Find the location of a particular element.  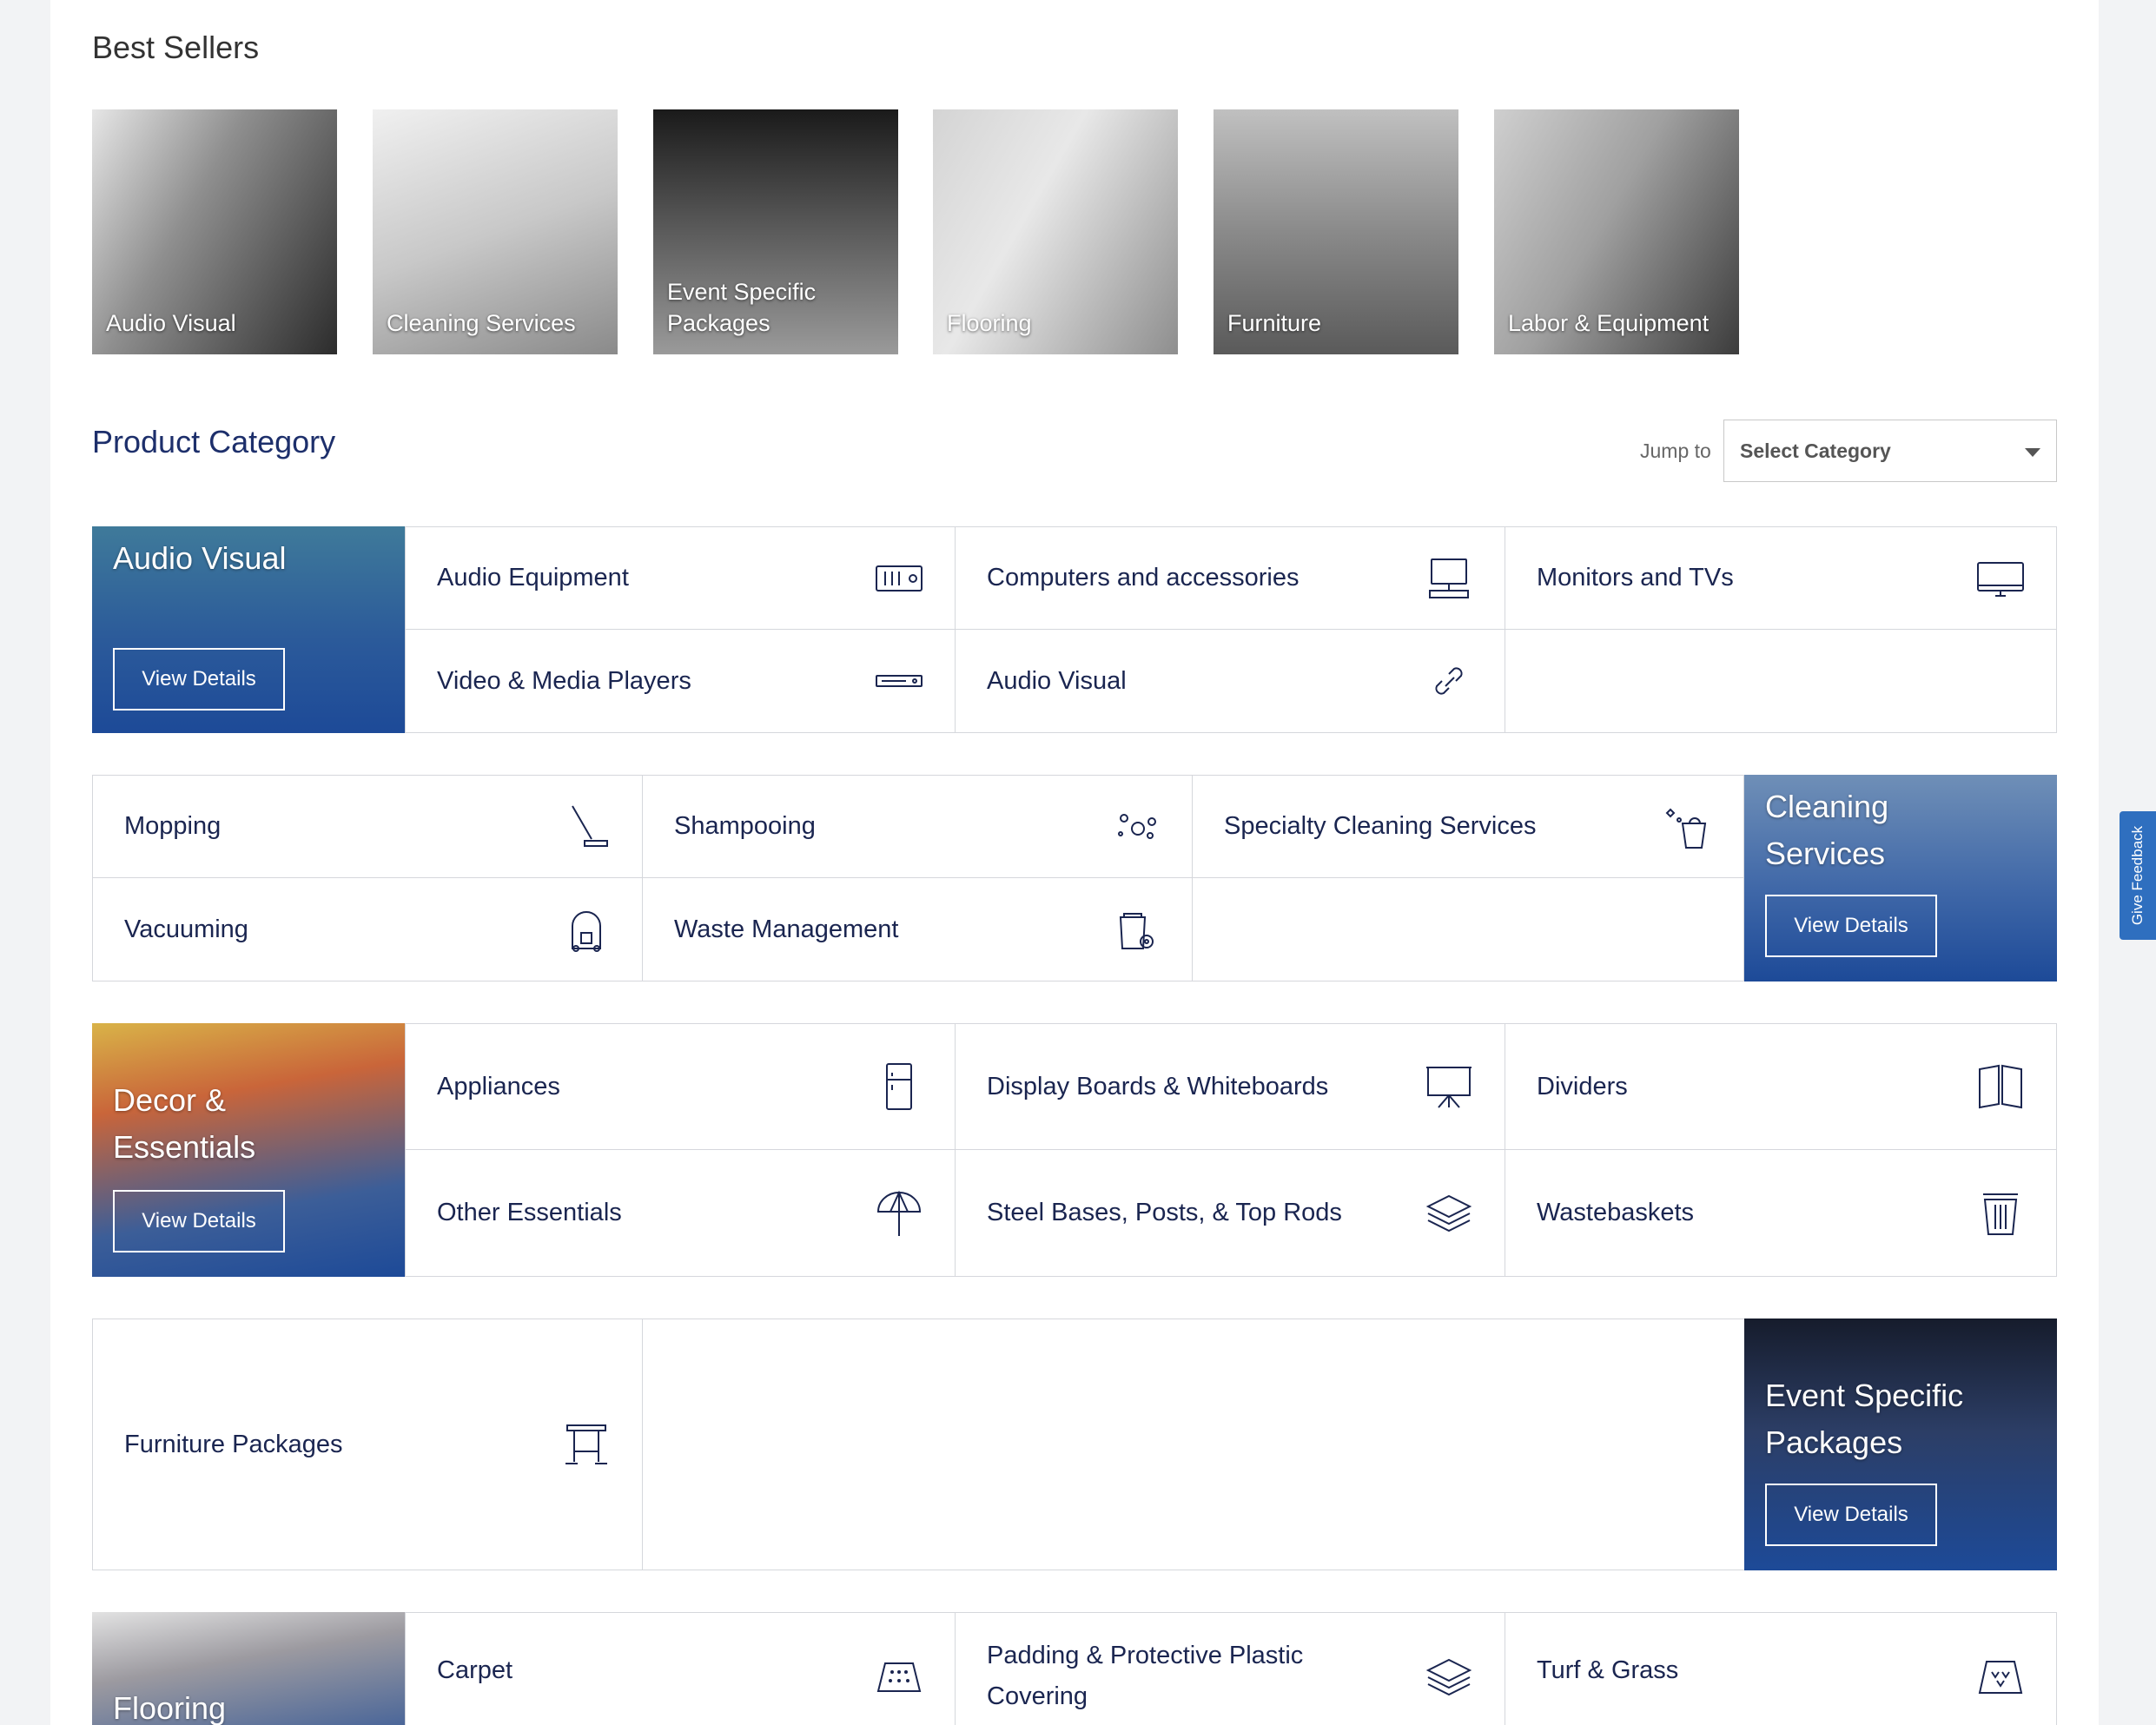

best-seller-label: Event Specific Packages is located at coordinates (742, 307).